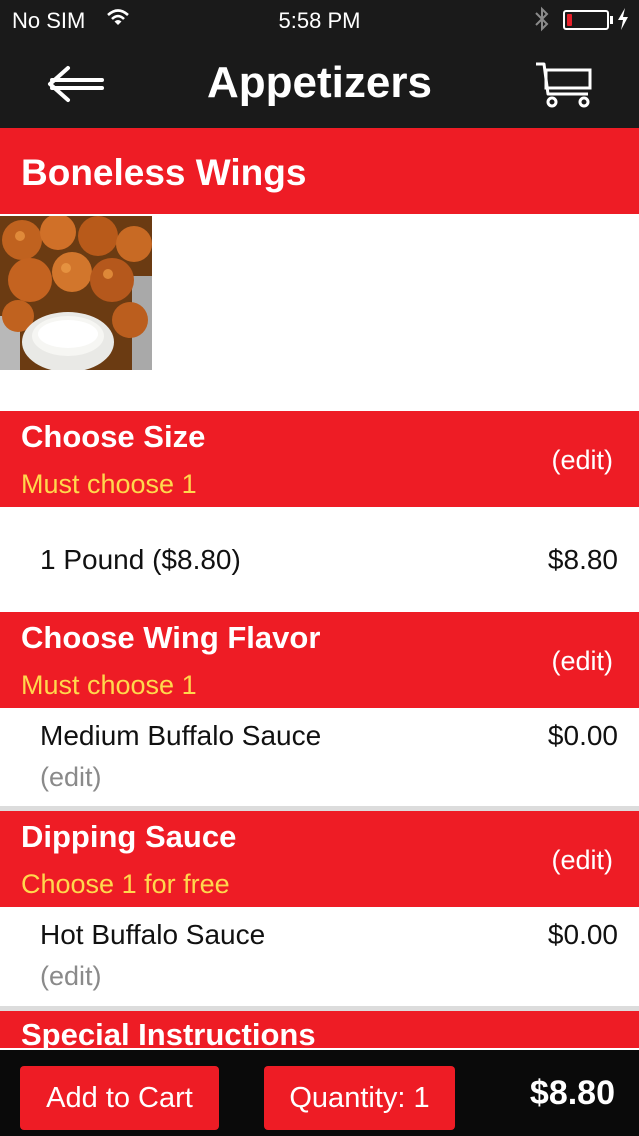 The height and width of the screenshot is (1136, 639). I want to click on option-price: $8.80, so click(582, 559).